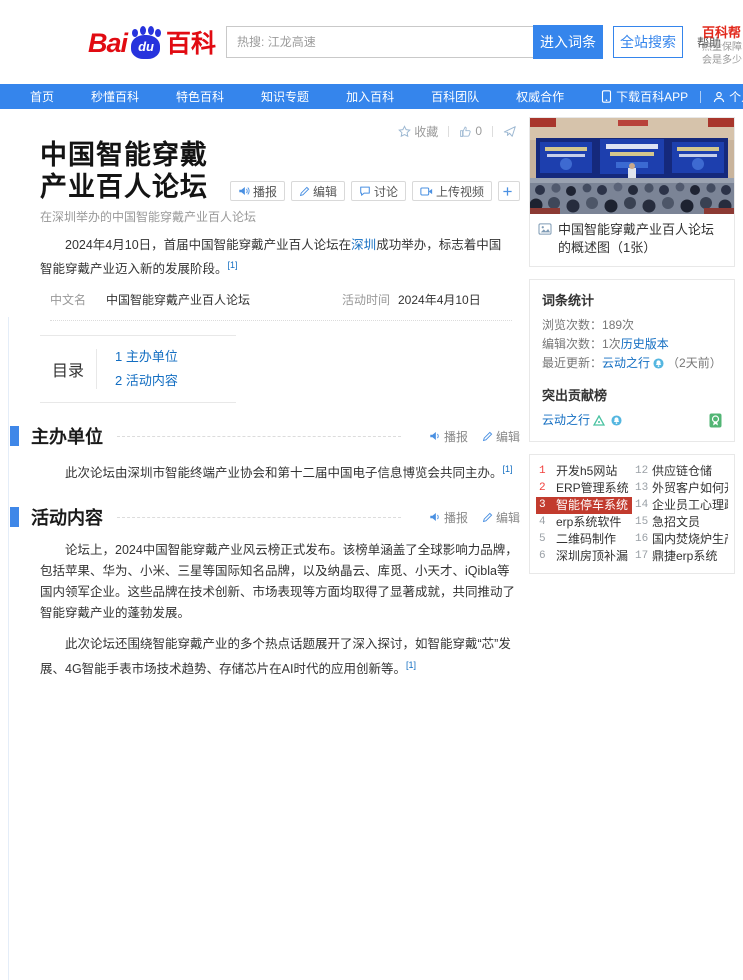  Describe the element at coordinates (542, 539) in the screenshot. I see `hot-rank: 5` at that location.